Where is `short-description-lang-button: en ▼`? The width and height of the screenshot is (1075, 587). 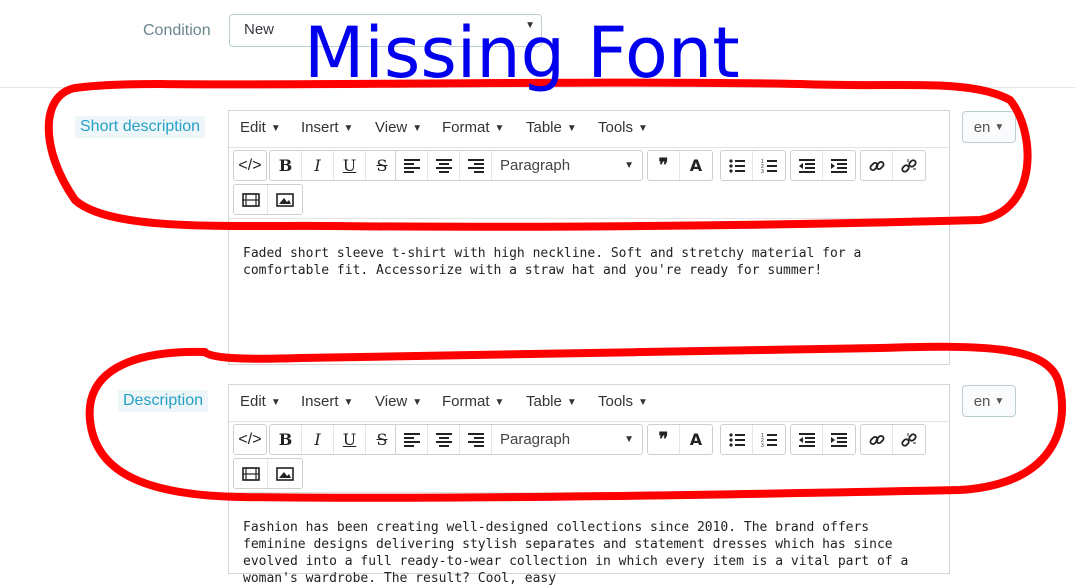
short-description-lang-button: en ▼ is located at coordinates (989, 127).